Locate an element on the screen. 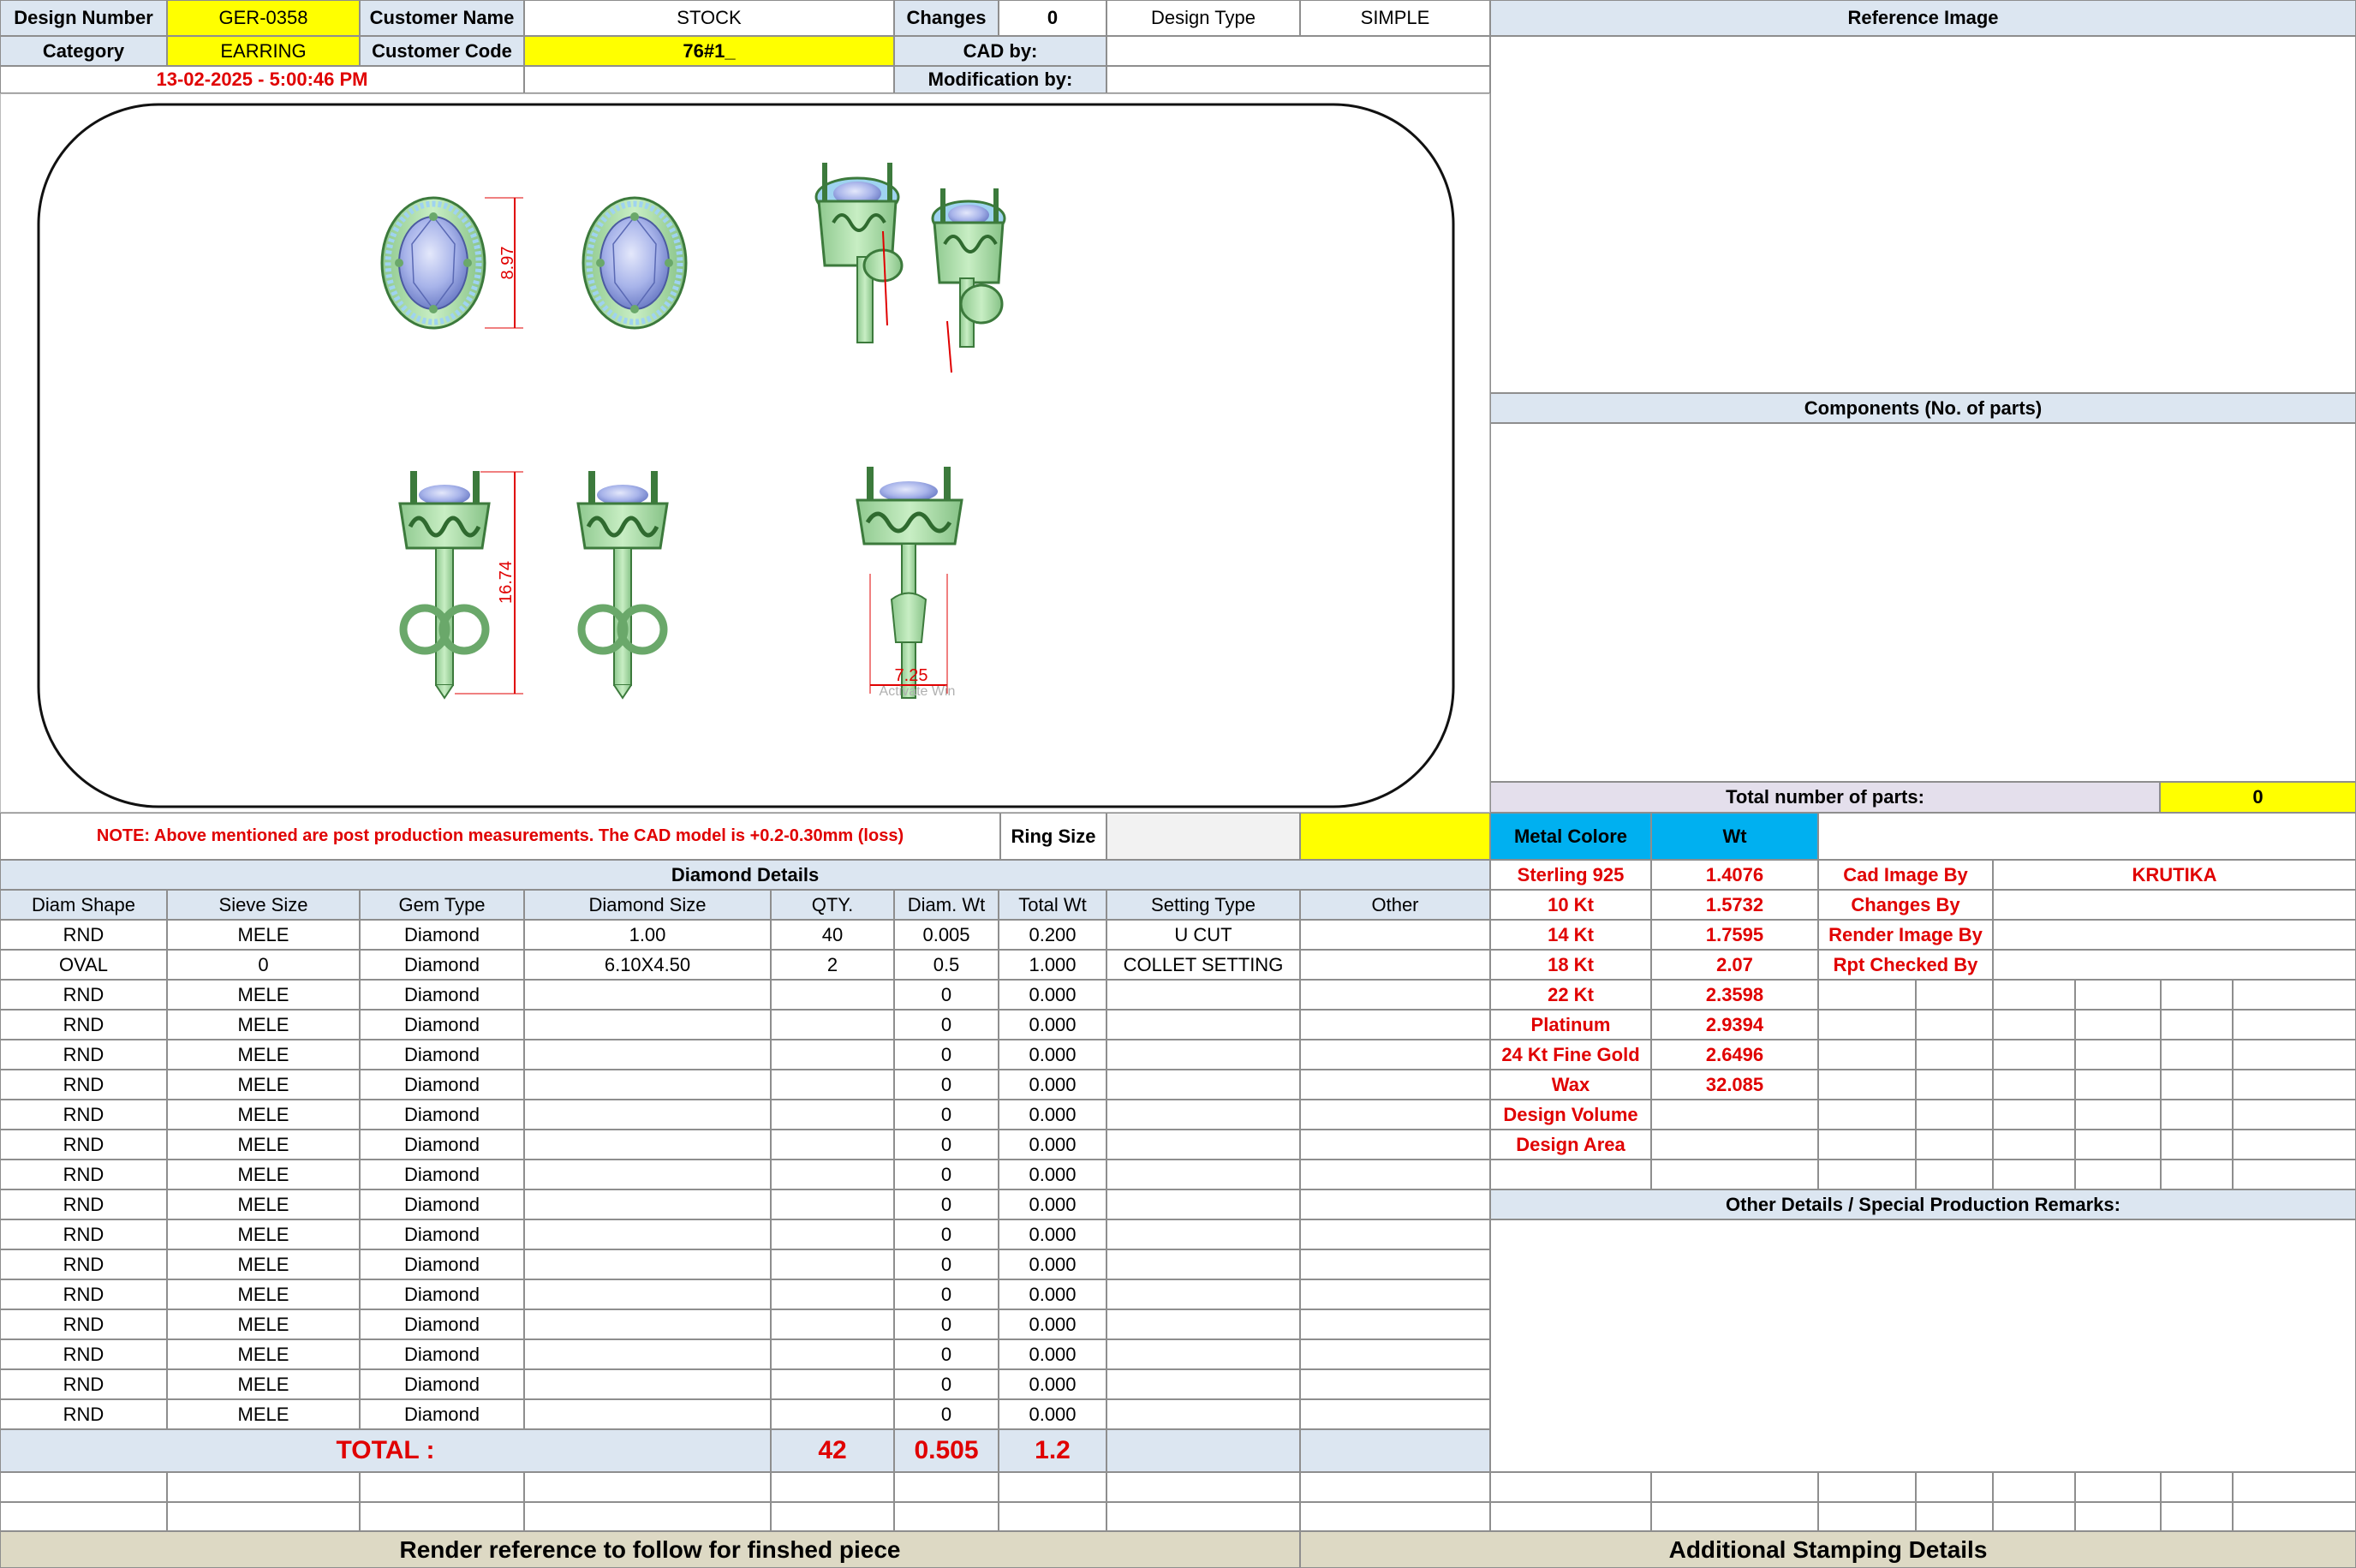 Image resolution: width=2356 pixels, height=1568 pixels. diamond-cell: 0.200 is located at coordinates (1052, 935).